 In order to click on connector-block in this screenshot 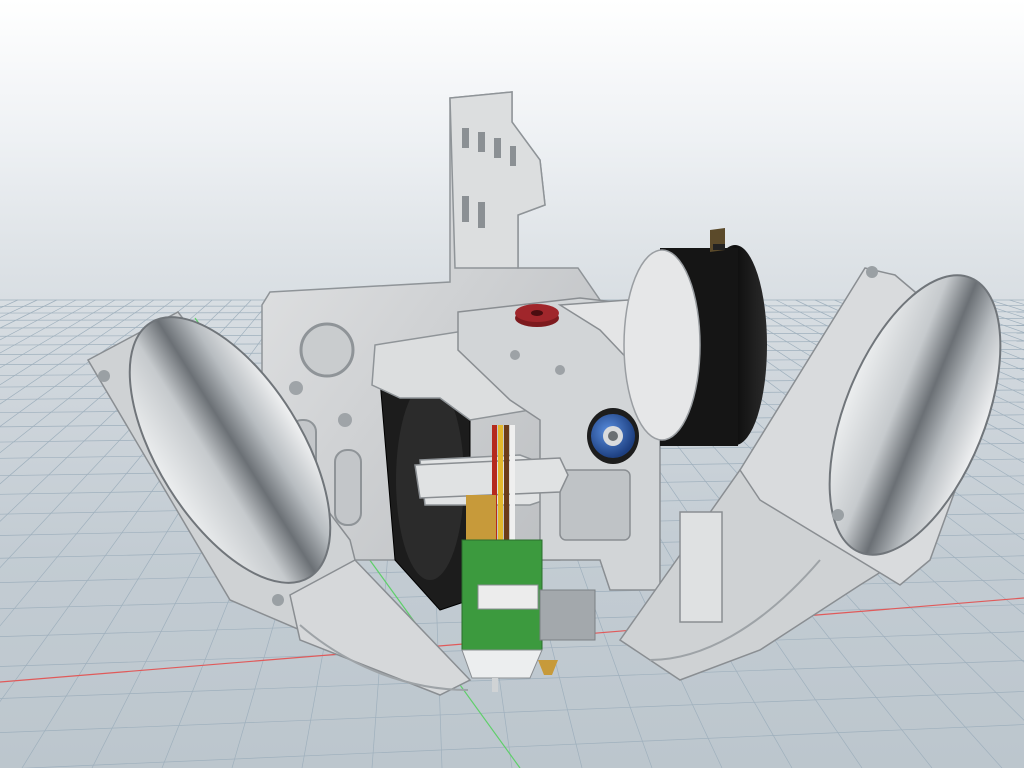, I will do `click(508, 597)`.